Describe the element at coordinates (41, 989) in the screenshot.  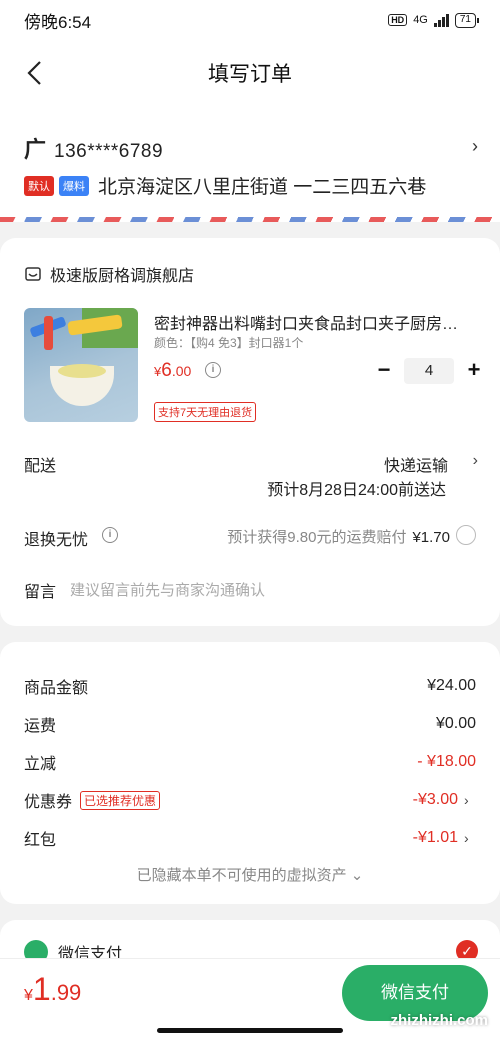
I see `total-int: 1` at that location.